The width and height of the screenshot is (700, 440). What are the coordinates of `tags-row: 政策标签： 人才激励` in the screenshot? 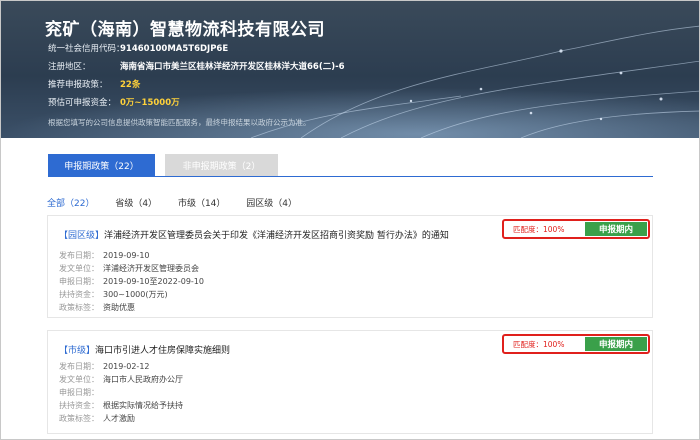 It's located at (97, 418).